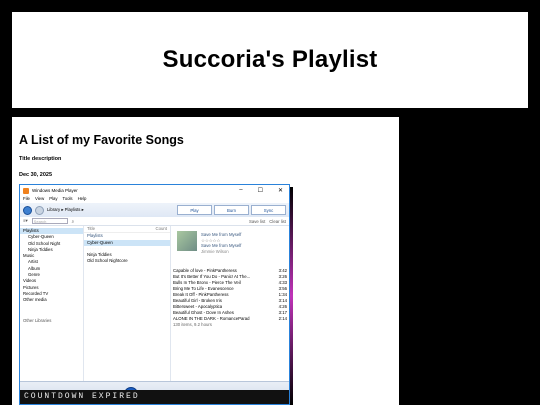 The image size is (540, 405). I want to click on tab-play: Play, so click(194, 210).